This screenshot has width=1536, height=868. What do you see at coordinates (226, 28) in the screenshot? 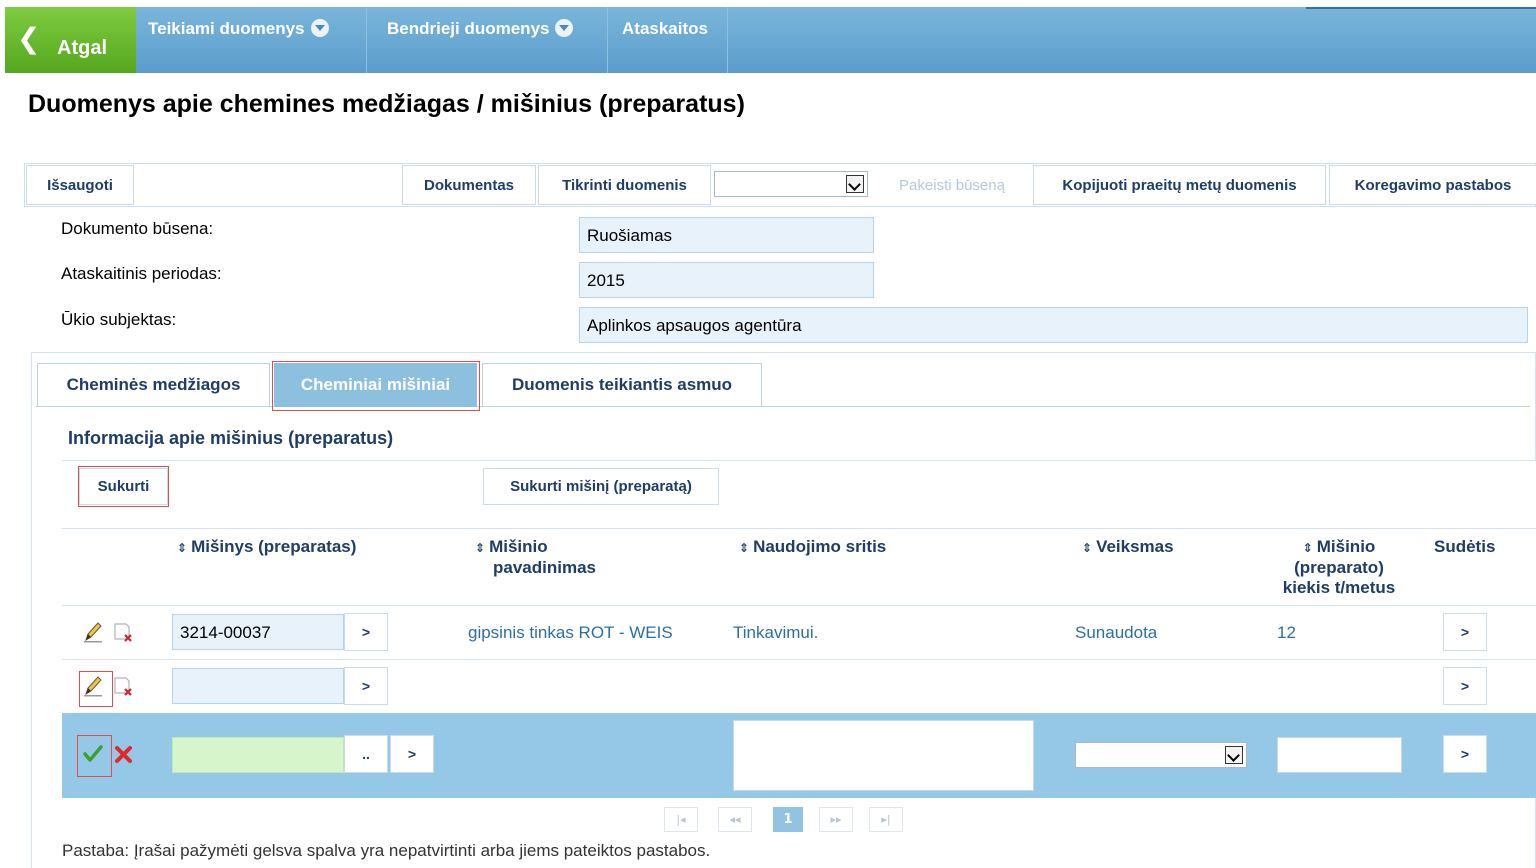
I see `nav-item-label: Teikiami duomenys` at bounding box center [226, 28].